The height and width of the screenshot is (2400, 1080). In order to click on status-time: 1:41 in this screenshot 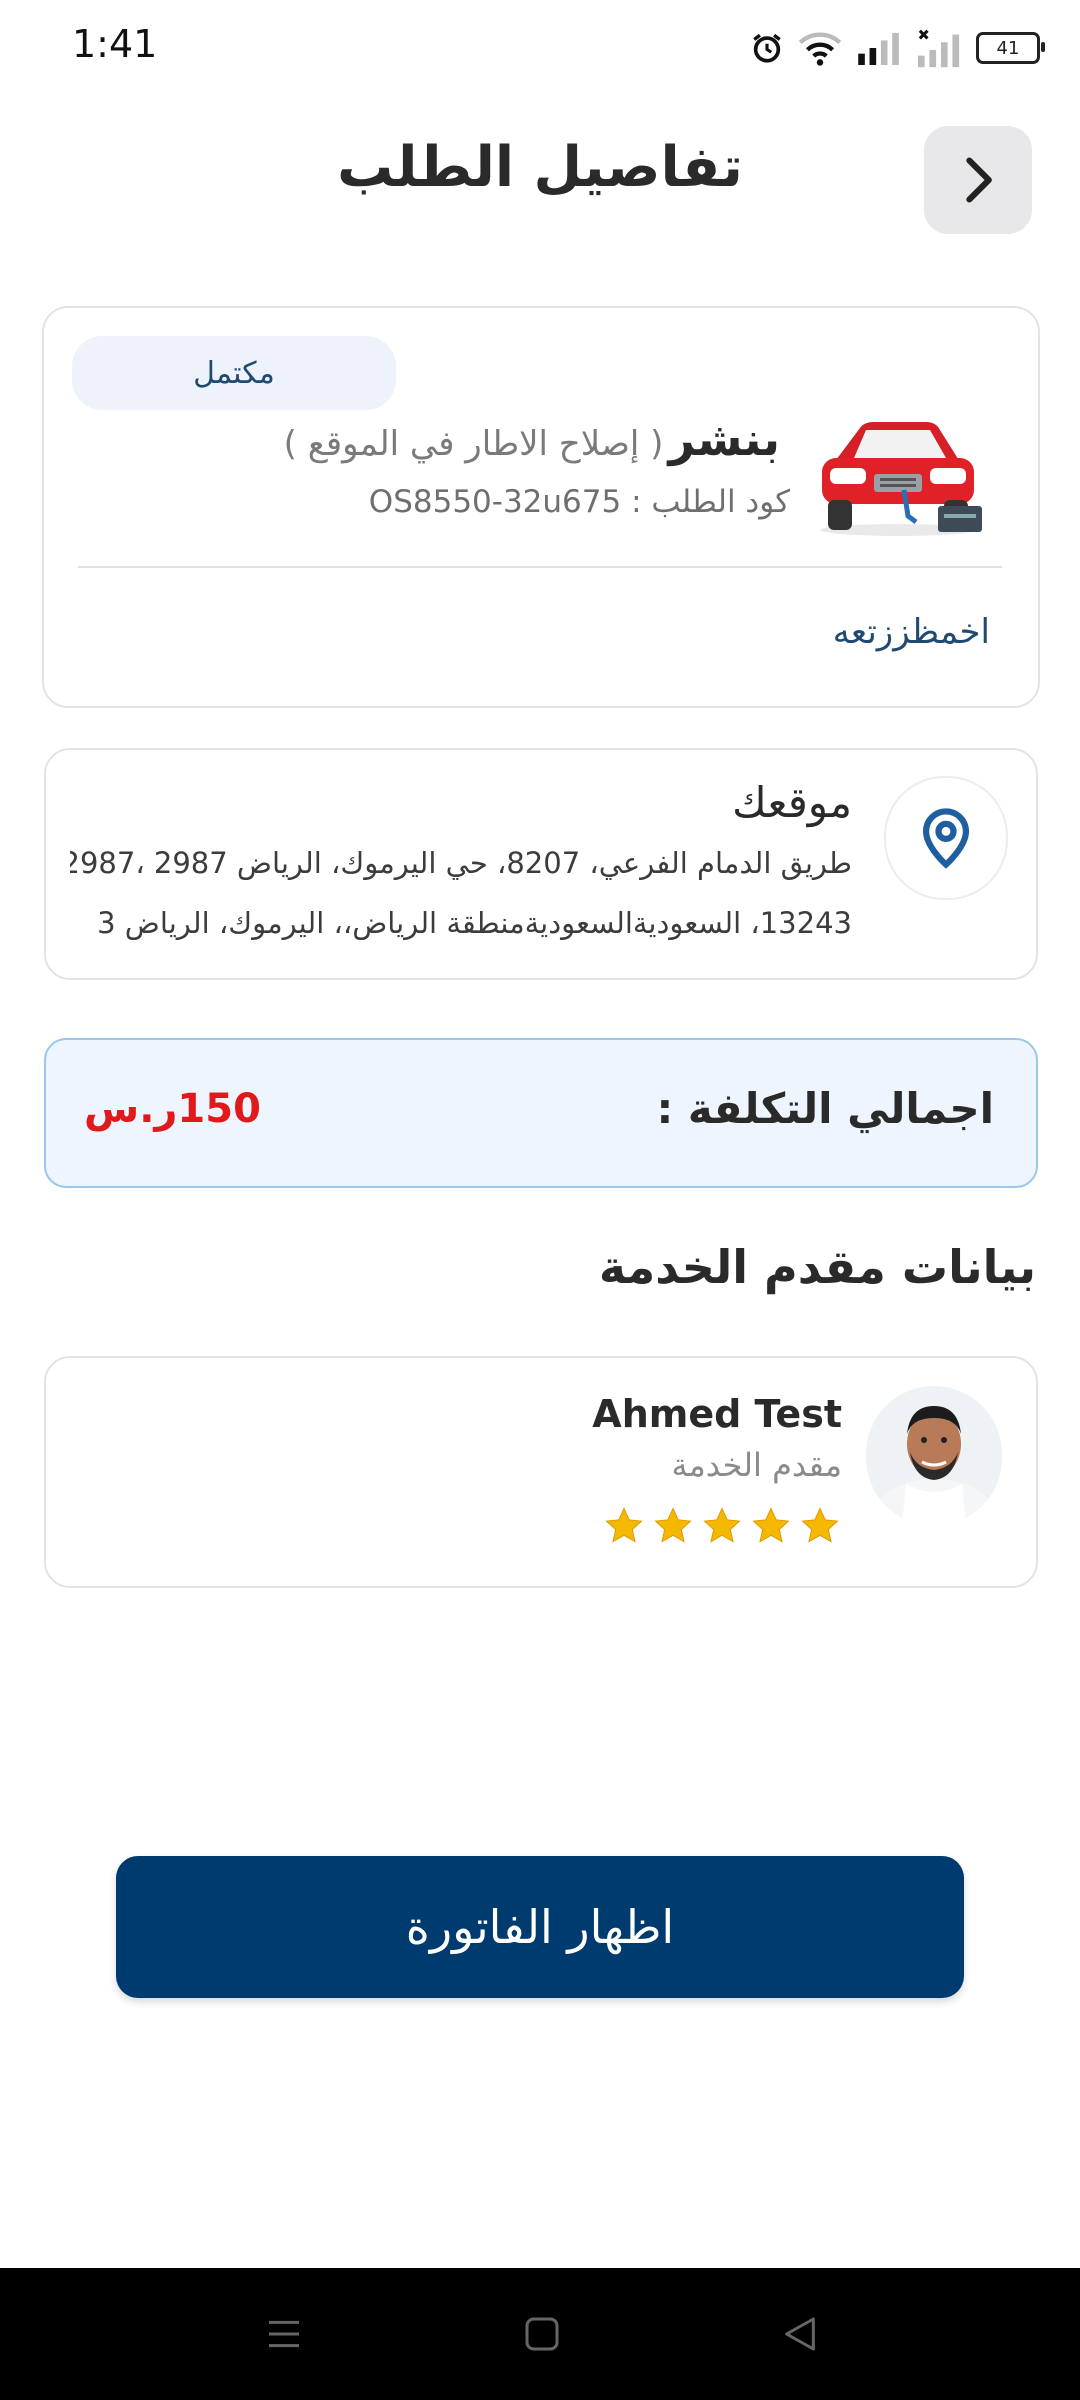, I will do `click(115, 44)`.